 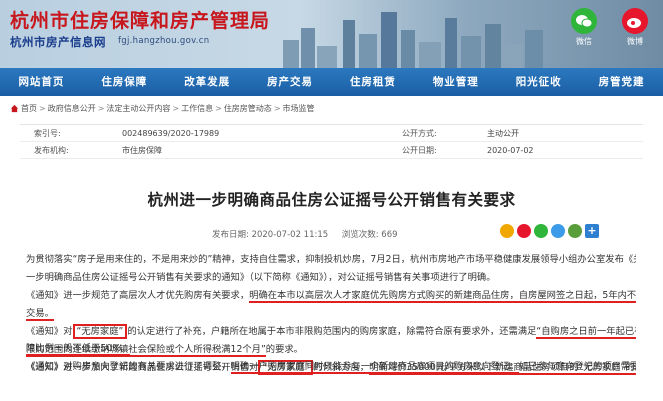 I want to click on views-label: 浏览次数:, so click(x=360, y=235).